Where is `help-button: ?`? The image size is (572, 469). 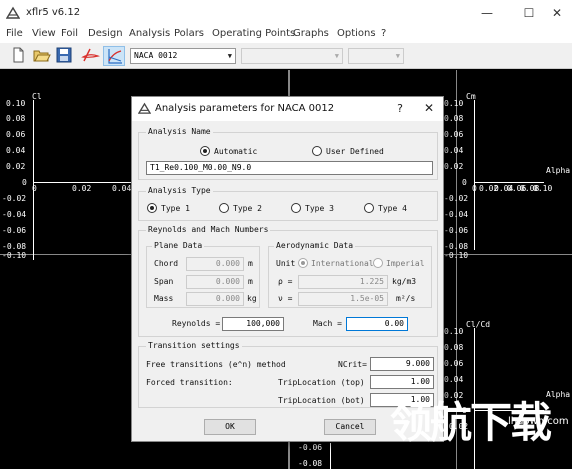
help-button: ? is located at coordinates (400, 108).